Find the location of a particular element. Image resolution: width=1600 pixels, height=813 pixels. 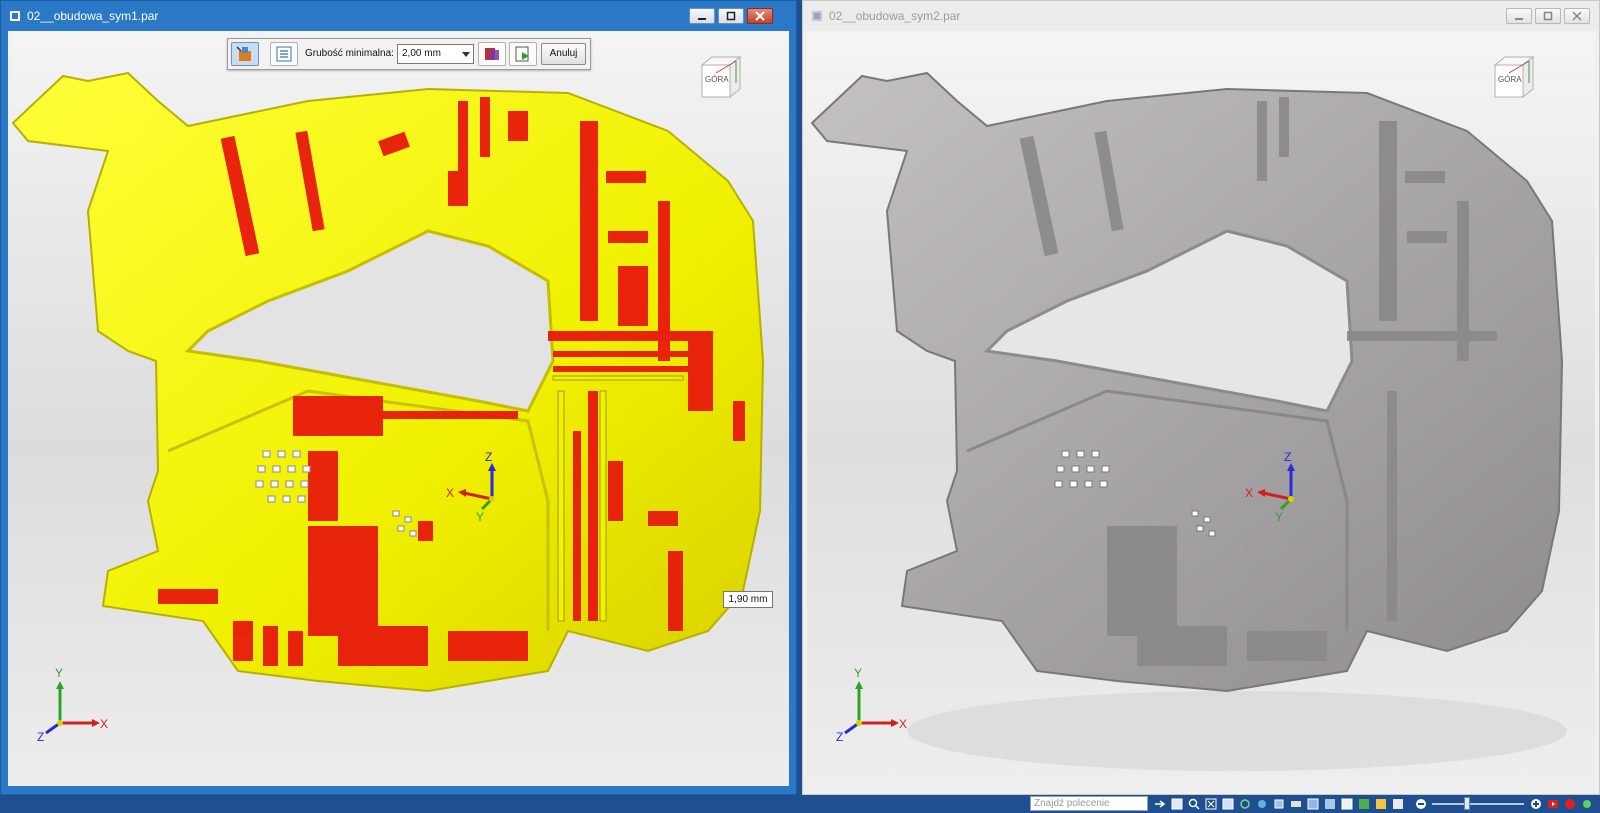

view-orient-icon is located at coordinates (1278, 803).